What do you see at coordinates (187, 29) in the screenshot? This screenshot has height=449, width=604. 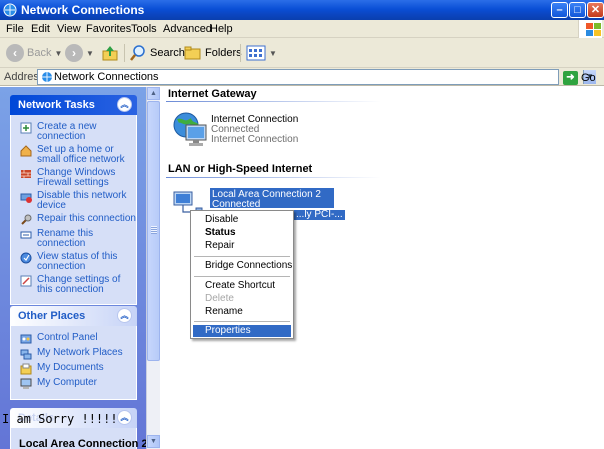 I see `menu-advanced: Advanced` at bounding box center [187, 29].